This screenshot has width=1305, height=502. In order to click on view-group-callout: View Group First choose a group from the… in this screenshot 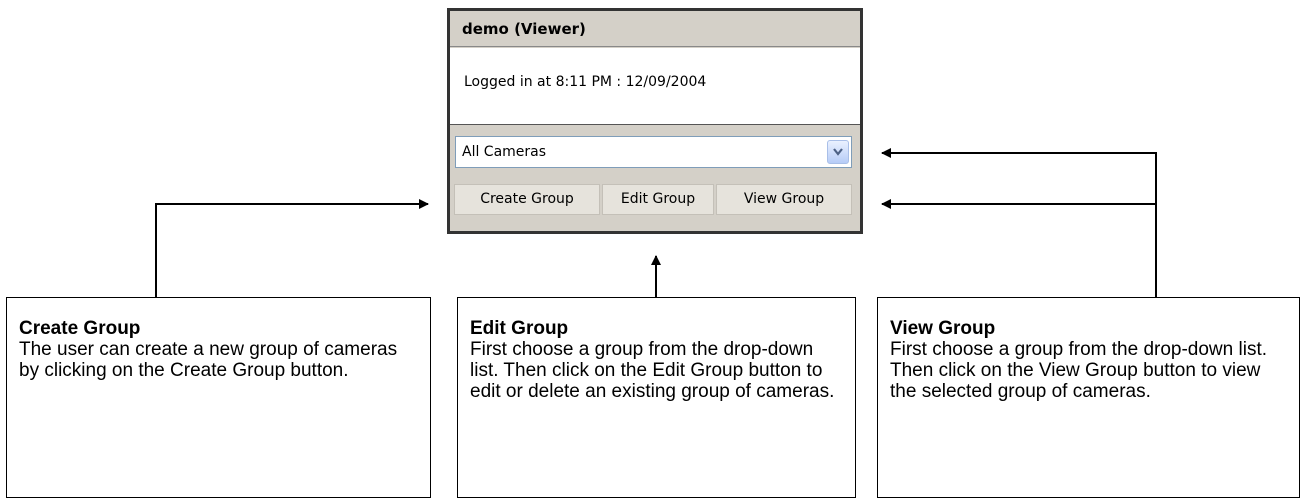, I will do `click(1088, 397)`.